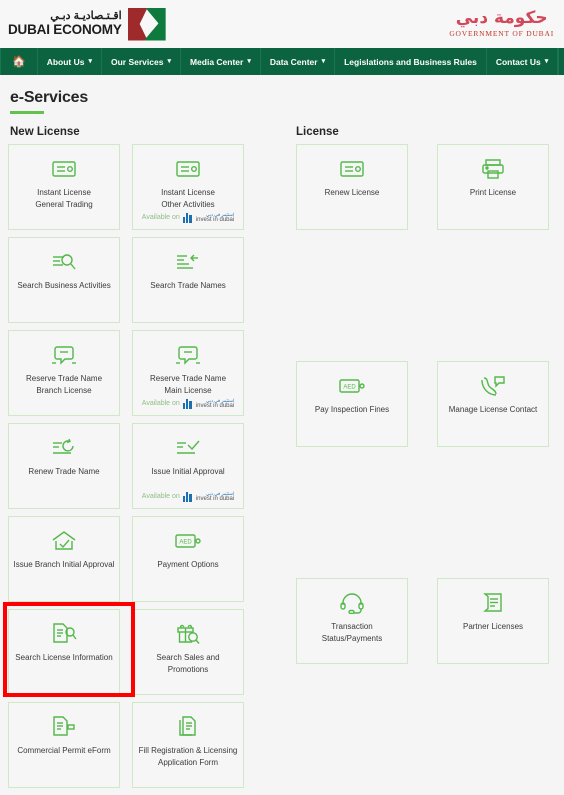 Image resolution: width=564 pixels, height=795 pixels. I want to click on tile-label: Partner Licenses, so click(493, 627).